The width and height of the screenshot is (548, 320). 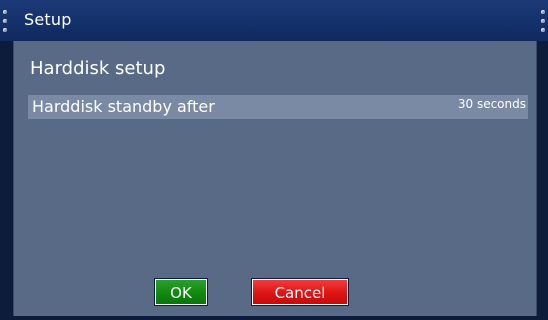 I want to click on setting-value: 30 seconds, so click(x=492, y=104).